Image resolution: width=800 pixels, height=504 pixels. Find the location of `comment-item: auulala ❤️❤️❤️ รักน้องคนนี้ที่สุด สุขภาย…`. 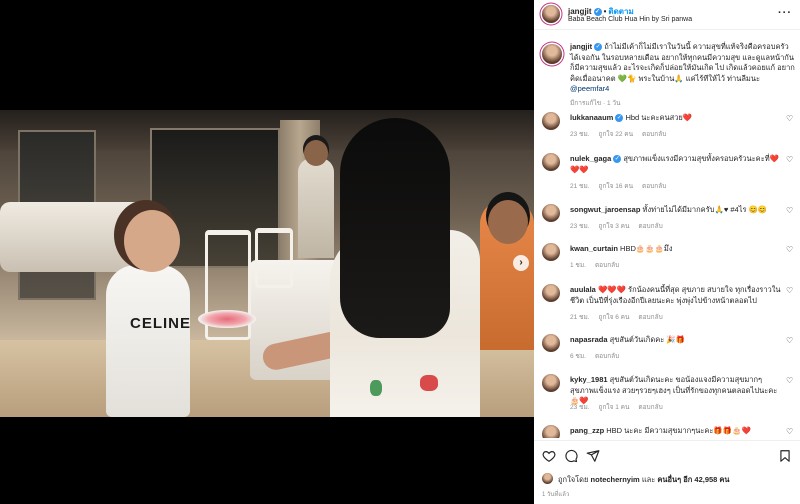

comment-item: auulala ❤️❤️❤️ รักน้องคนนี้ที่สุด สุขภาย… is located at coordinates (670, 306).